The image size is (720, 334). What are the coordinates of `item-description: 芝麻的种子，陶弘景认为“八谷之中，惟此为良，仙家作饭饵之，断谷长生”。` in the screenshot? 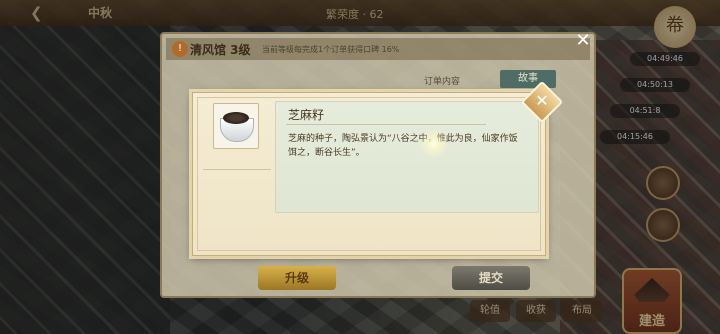 It's located at (403, 146).